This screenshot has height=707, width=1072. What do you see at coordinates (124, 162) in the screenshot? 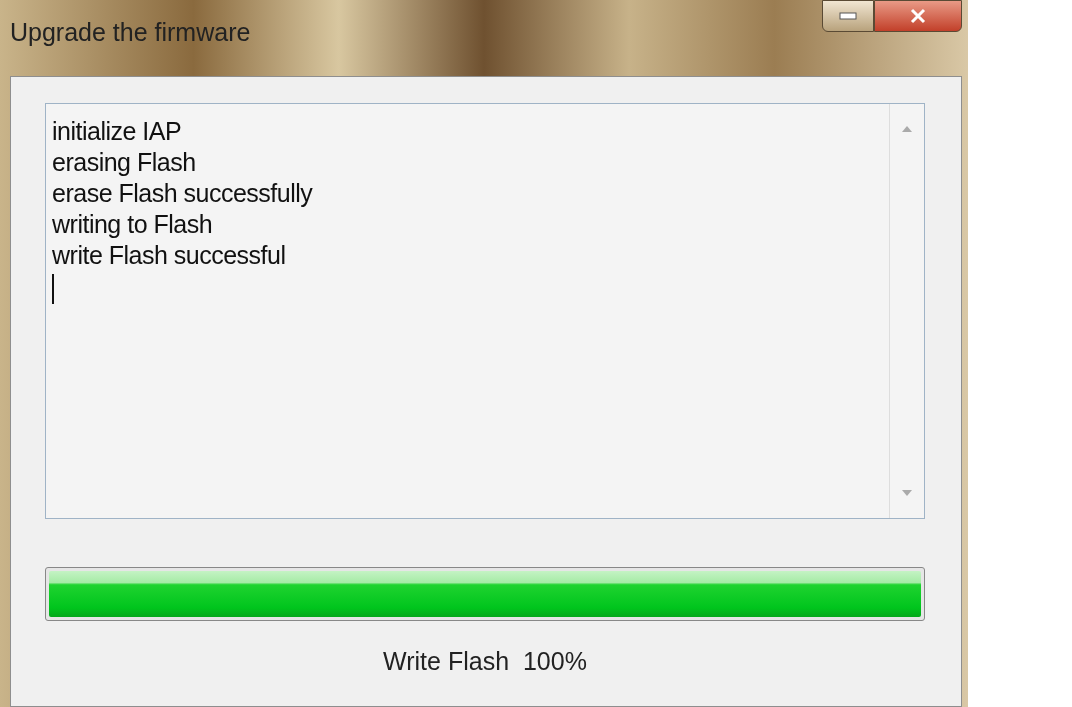
I see `log-line: erasing Flash` at bounding box center [124, 162].